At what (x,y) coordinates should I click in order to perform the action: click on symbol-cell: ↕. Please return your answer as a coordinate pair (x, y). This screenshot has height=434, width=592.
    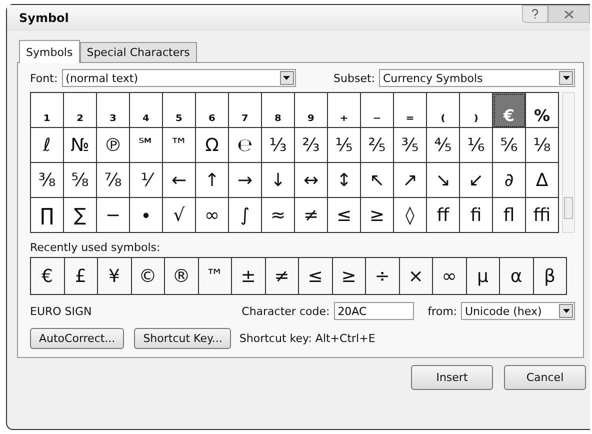
    Looking at the image, I should click on (344, 180).